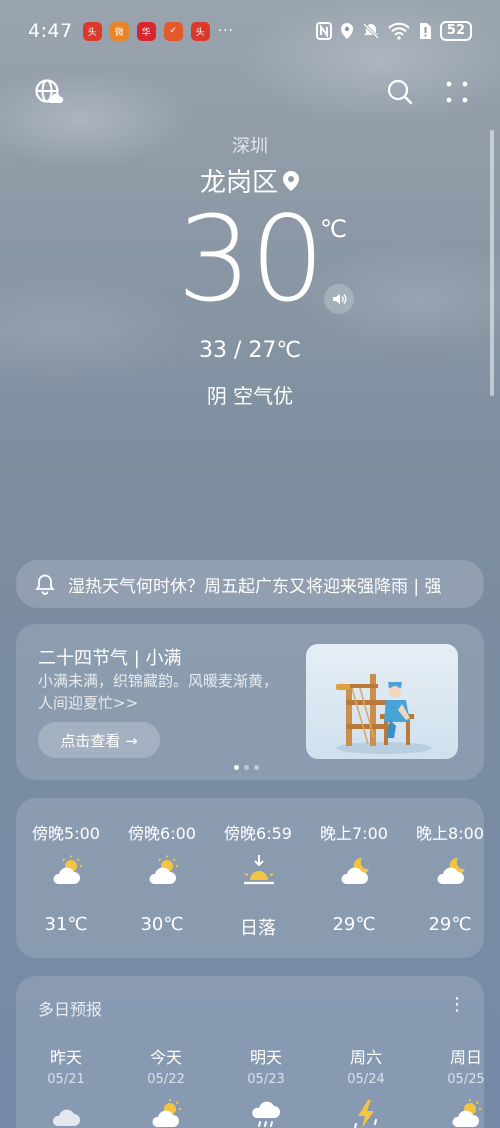 The image size is (500, 1128). Describe the element at coordinates (66, 1117) in the screenshot. I see `cloud-icon` at that location.